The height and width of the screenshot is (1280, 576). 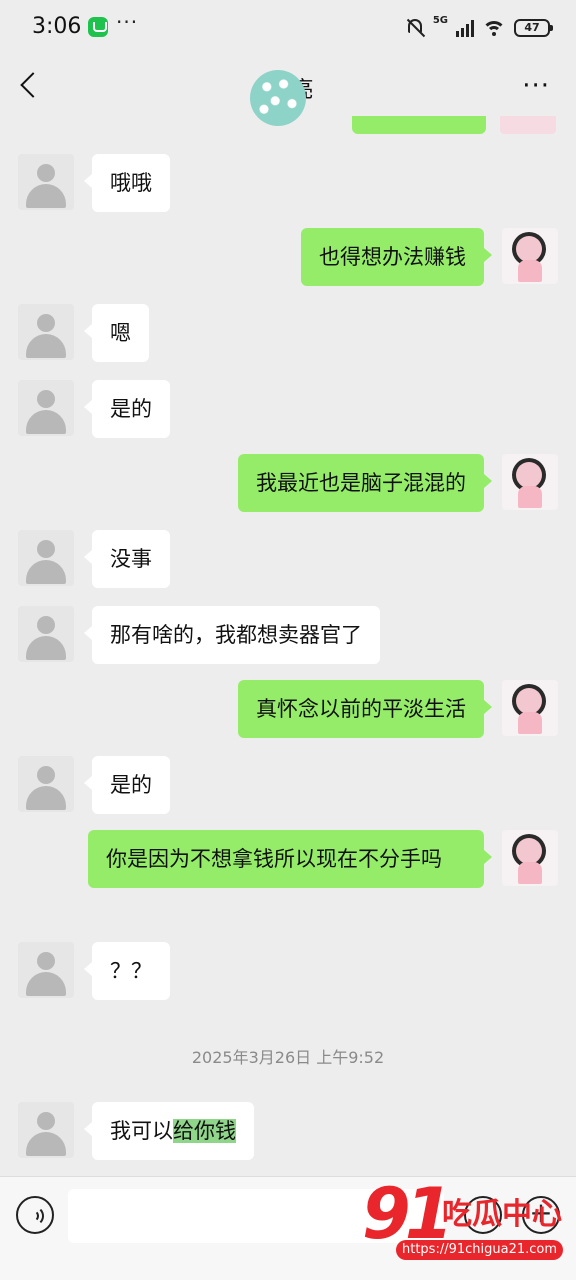 I want to click on message-row: 没事, so click(x=94, y=559).